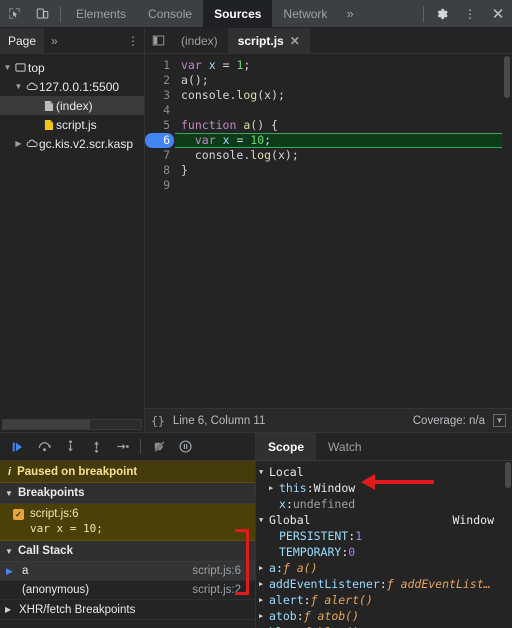 This screenshot has height=628, width=512. I want to click on scope-row-x: x: undefined, so click(384, 504).